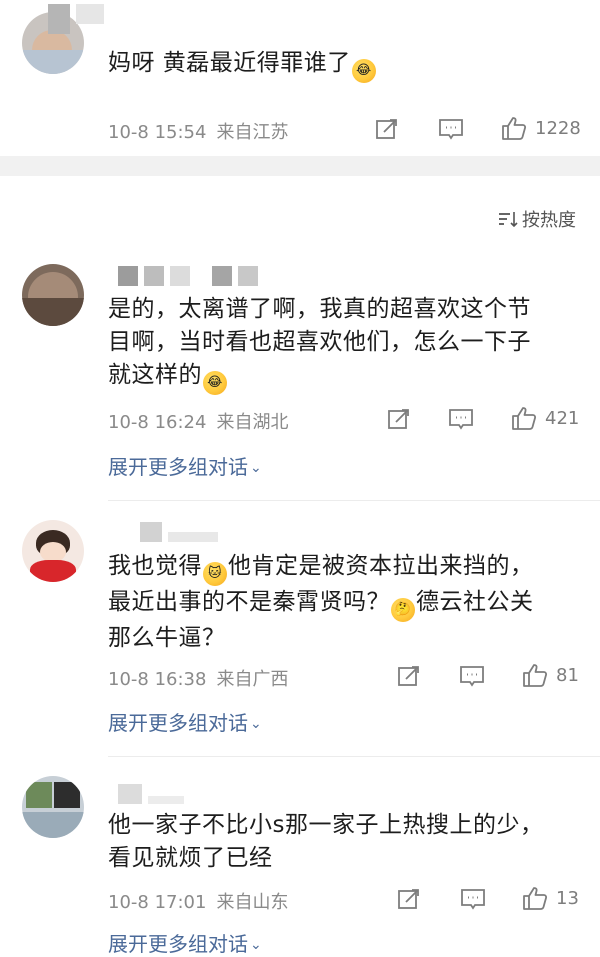  Describe the element at coordinates (319, 342) in the screenshot. I see `comment-text-line: 目啊，当时看也超喜欢他们，怎么一下子` at that location.